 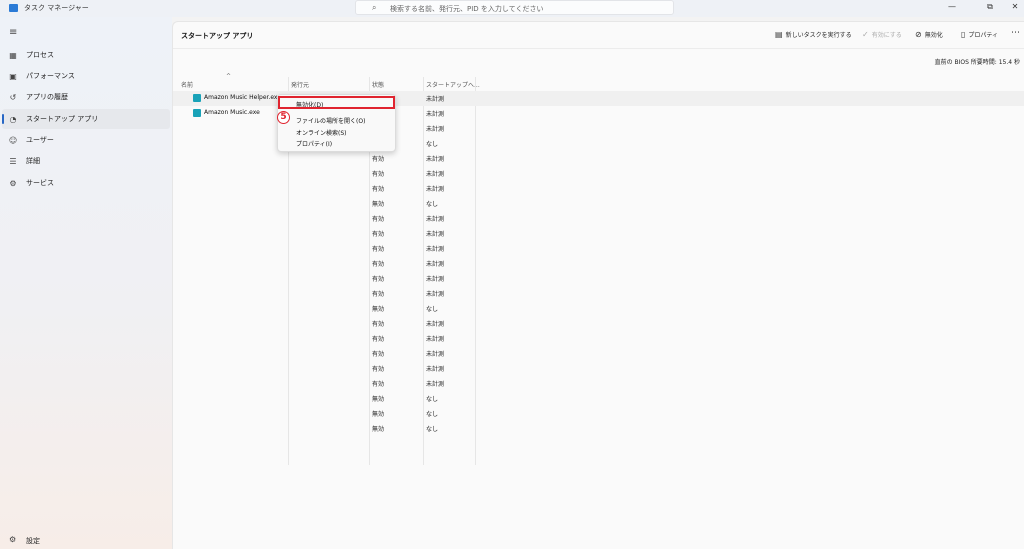 I want to click on hamburger-menu-icon: ≡, so click(x=13, y=32).